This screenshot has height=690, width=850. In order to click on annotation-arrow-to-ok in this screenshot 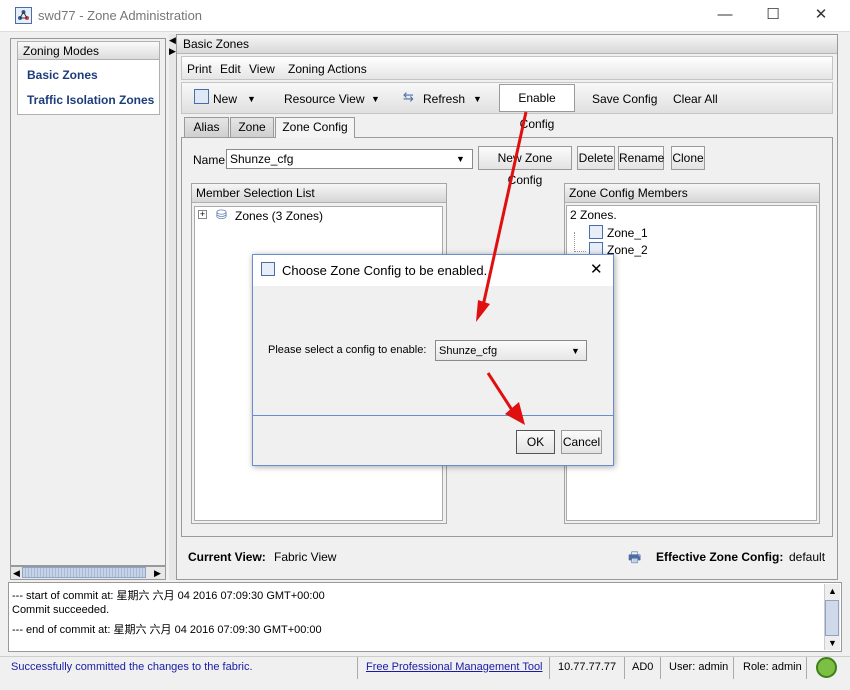, I will do `click(500, 391)`.